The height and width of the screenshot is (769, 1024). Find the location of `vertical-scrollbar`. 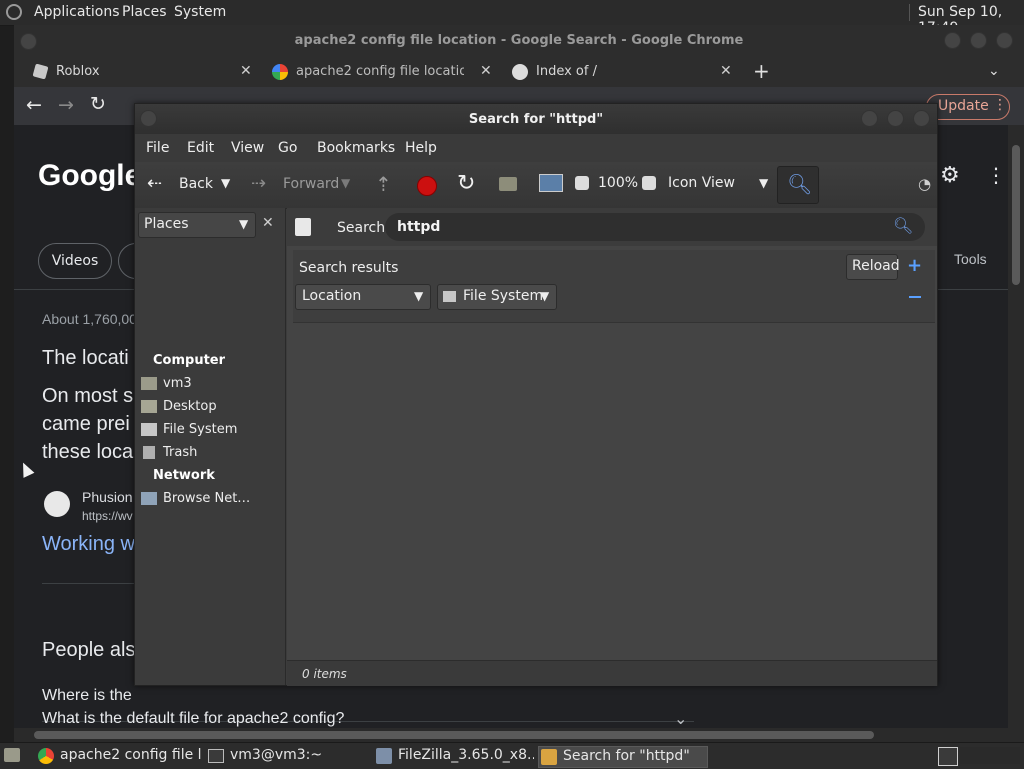

vertical-scrollbar is located at coordinates (1016, 426).